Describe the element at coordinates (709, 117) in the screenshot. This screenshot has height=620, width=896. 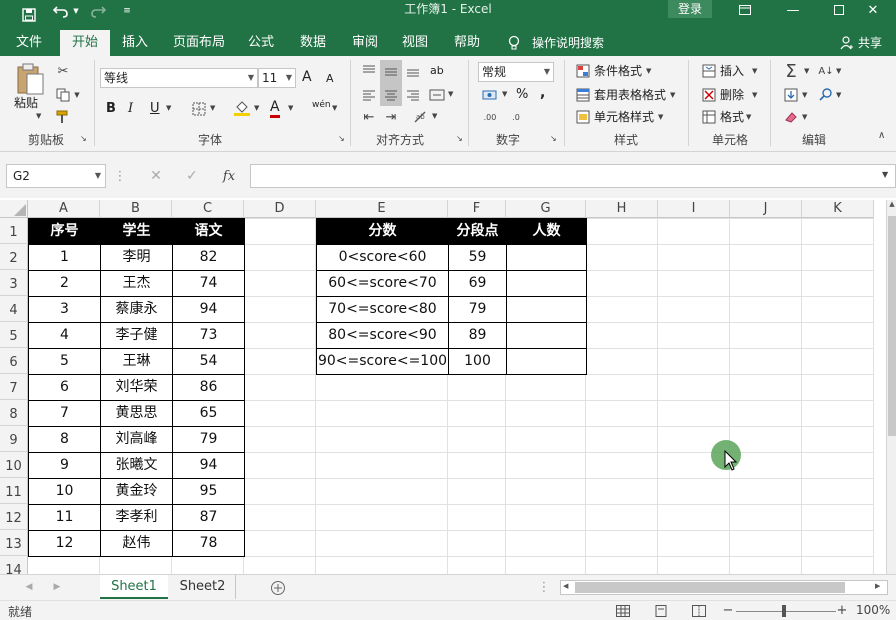
I see `format-cells-icon` at that location.